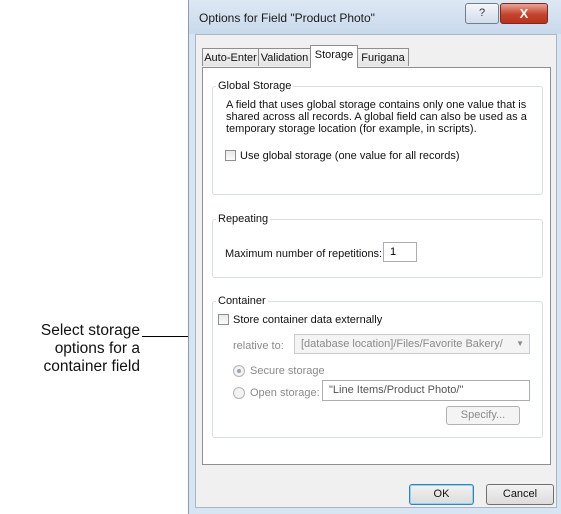 The image size is (561, 514). Describe the element at coordinates (304, 254) in the screenshot. I see `max-repetitions-label: Maximum number of repetitions:` at that location.